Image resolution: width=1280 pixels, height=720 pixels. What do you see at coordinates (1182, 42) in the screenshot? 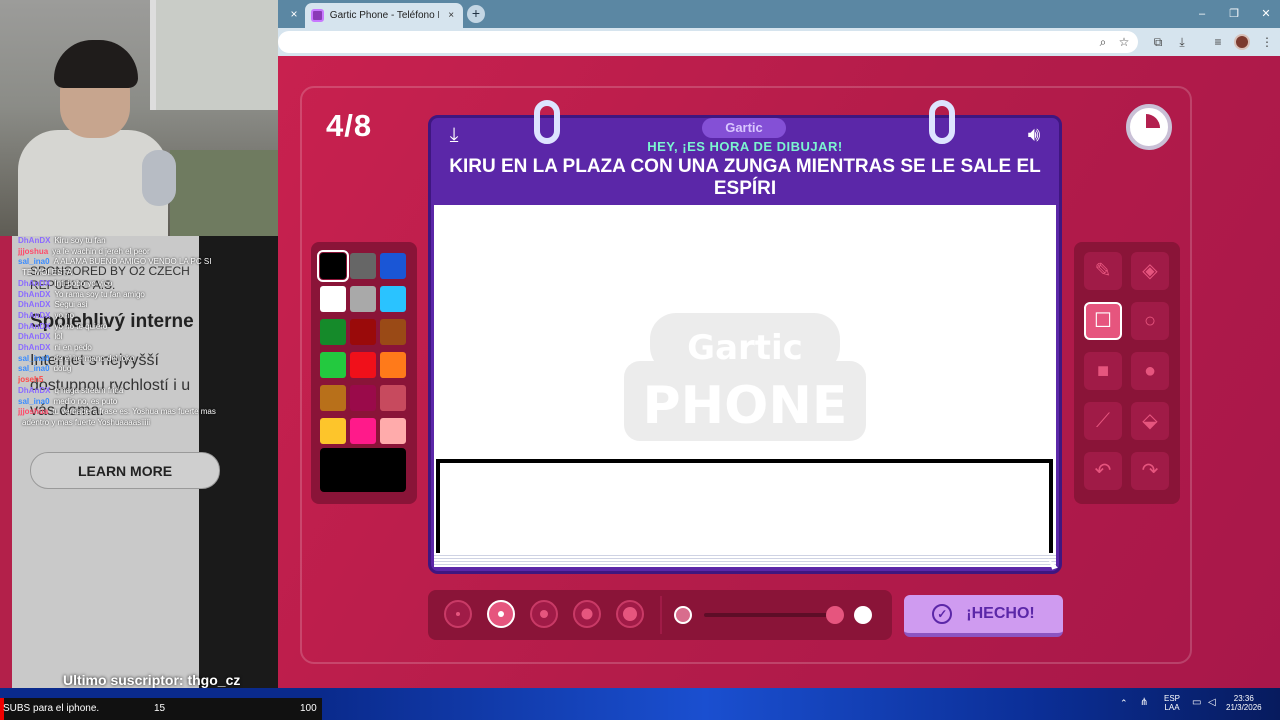
I see `download-icon: ⤓` at bounding box center [1182, 42].